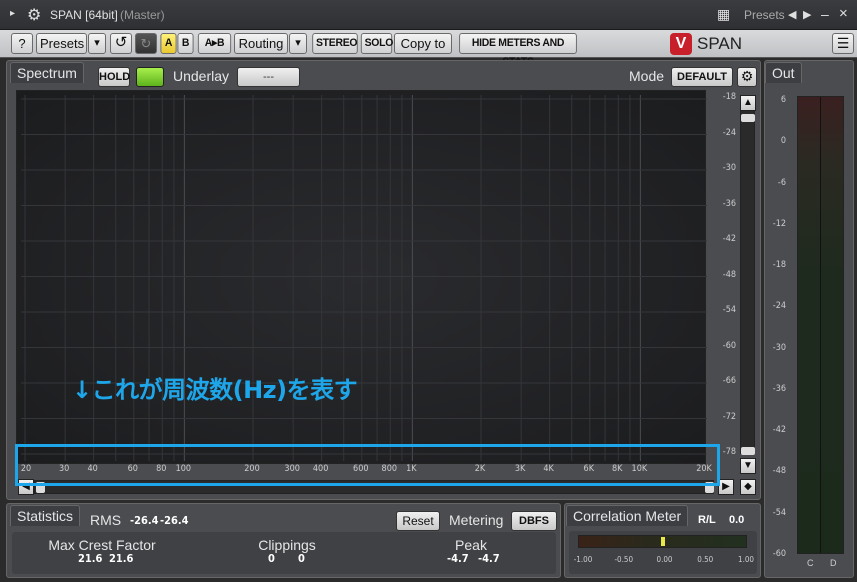 This screenshot has height=582, width=857. Describe the element at coordinates (335, 43) in the screenshot. I see `stereo-button: STEREO` at that location.